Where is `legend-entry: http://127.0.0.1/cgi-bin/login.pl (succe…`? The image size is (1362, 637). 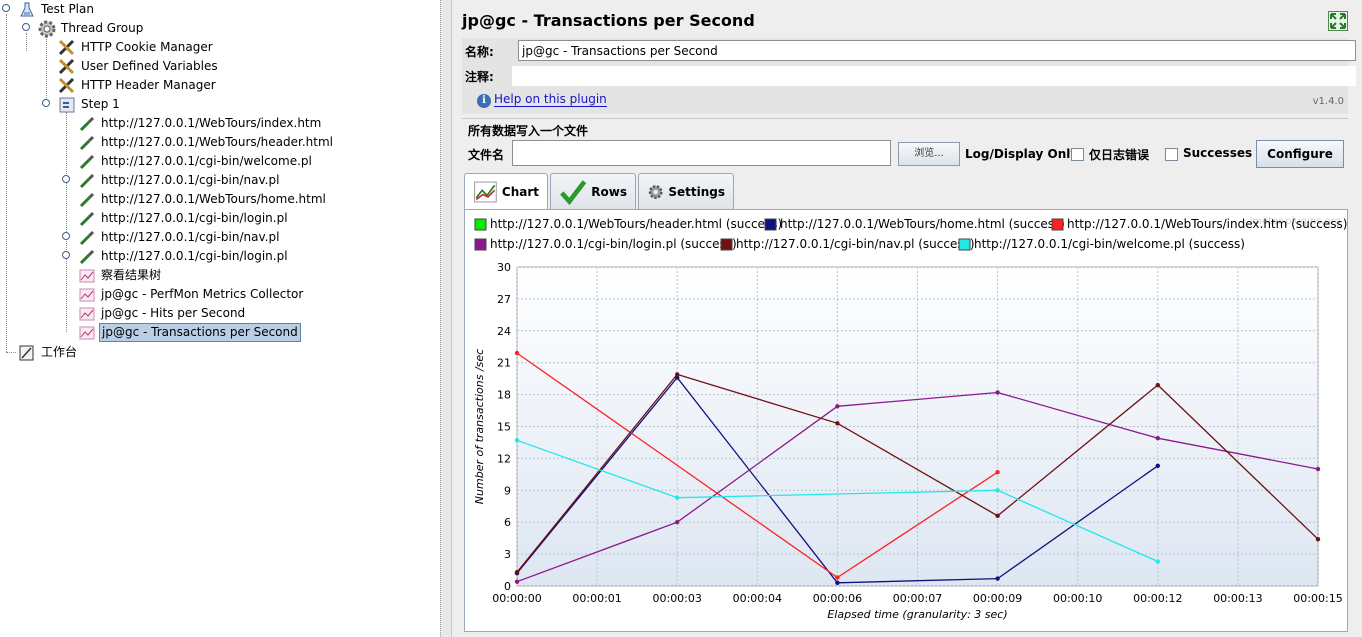 legend-entry: http://127.0.0.1/cgi-bin/login.pl (succe… is located at coordinates (613, 244).